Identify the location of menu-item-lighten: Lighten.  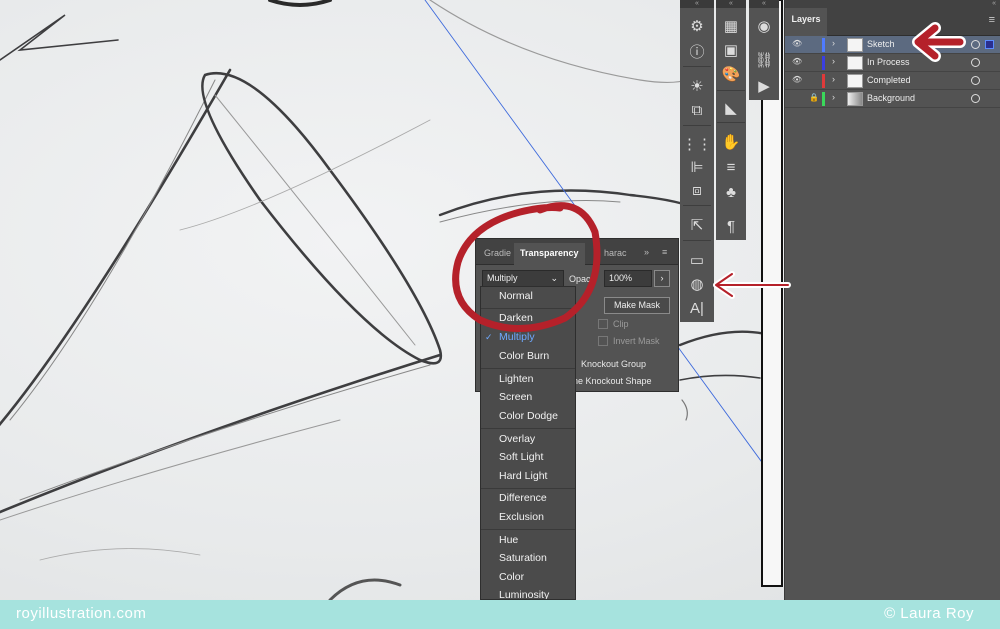
(528, 379).